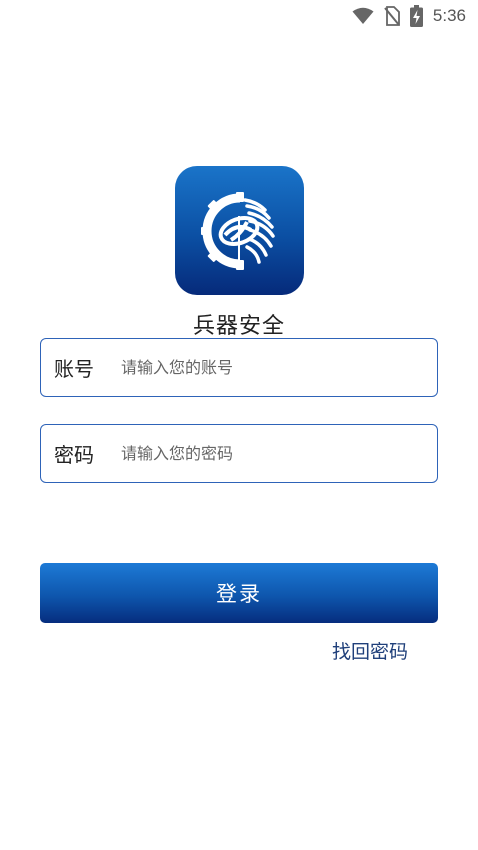  Describe the element at coordinates (279, 453) in the screenshot. I see `password-input` at that location.